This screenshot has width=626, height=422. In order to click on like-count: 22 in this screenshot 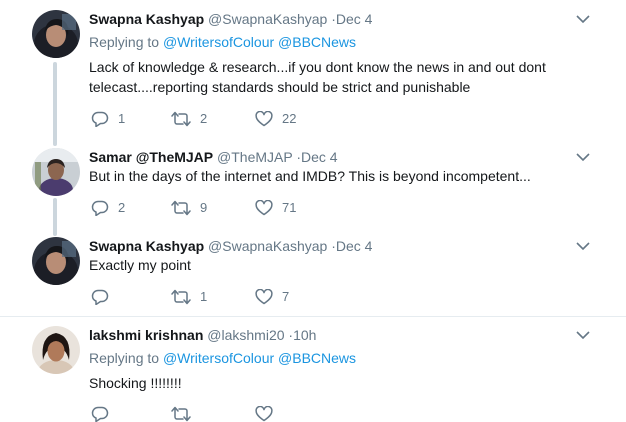, I will do `click(289, 118)`.